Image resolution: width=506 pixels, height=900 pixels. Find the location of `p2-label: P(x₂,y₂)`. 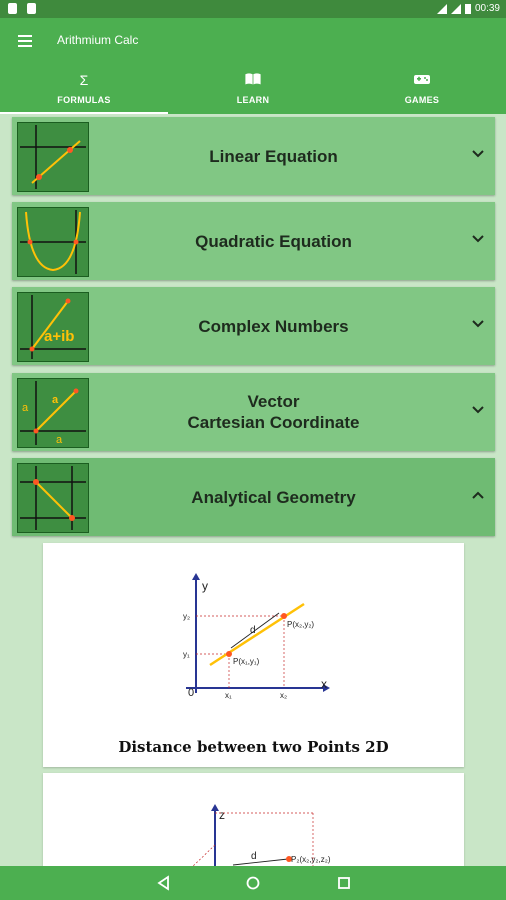

p2-label: P(x₂,y₂) is located at coordinates (300, 624).